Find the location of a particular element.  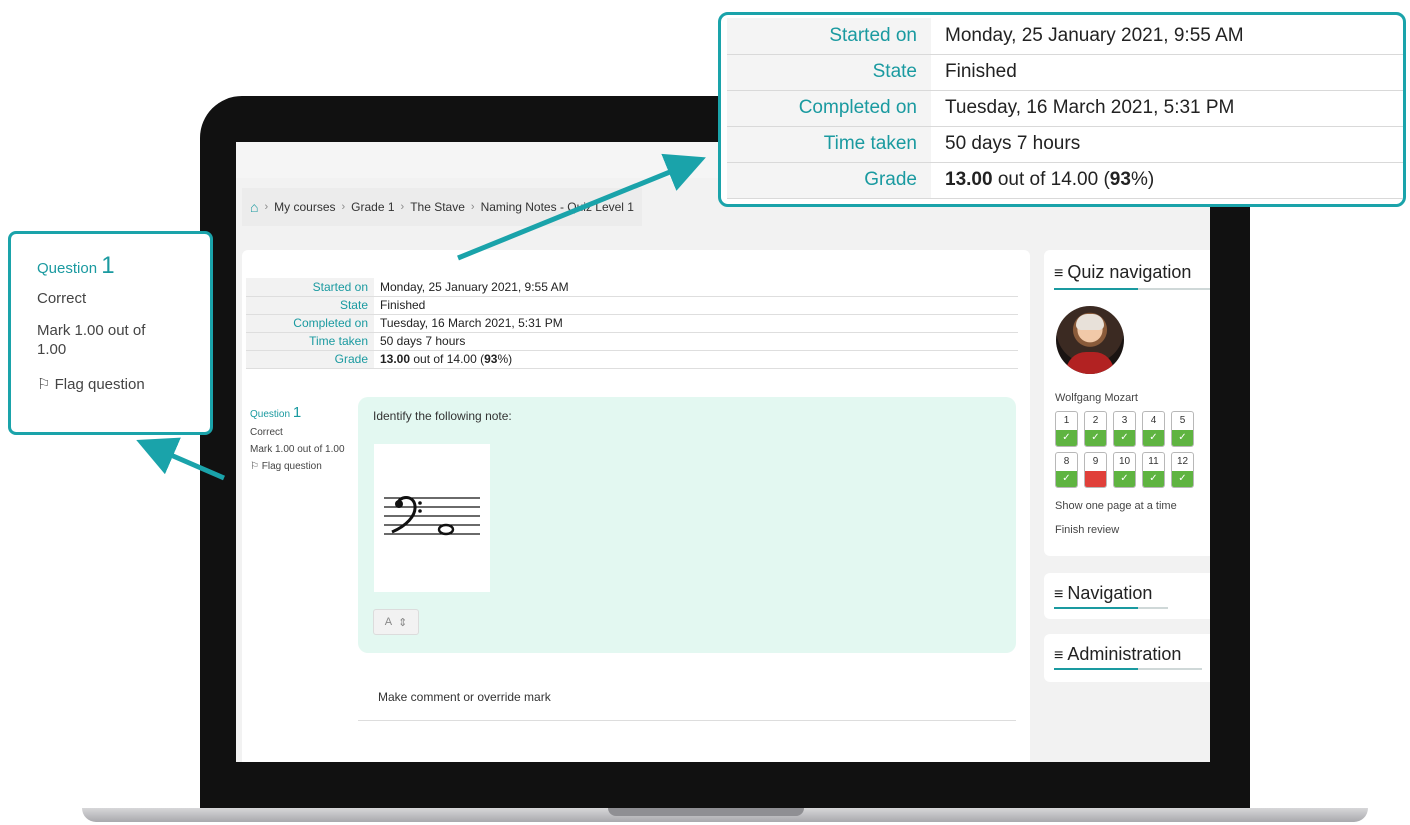

zoom-value: 50 days 7 hours is located at coordinates (1167, 144).